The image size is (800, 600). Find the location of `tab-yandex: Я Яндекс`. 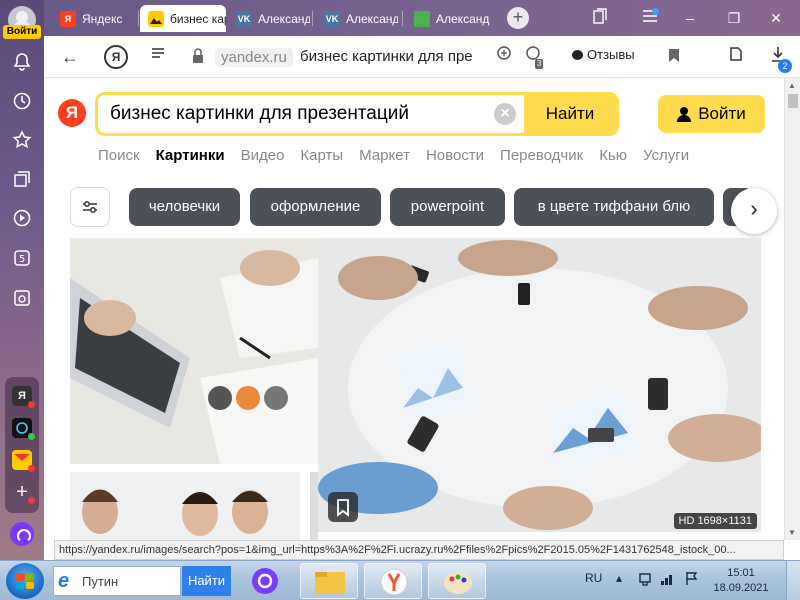

tab-yandex: Я Яндекс is located at coordinates (94, 18).